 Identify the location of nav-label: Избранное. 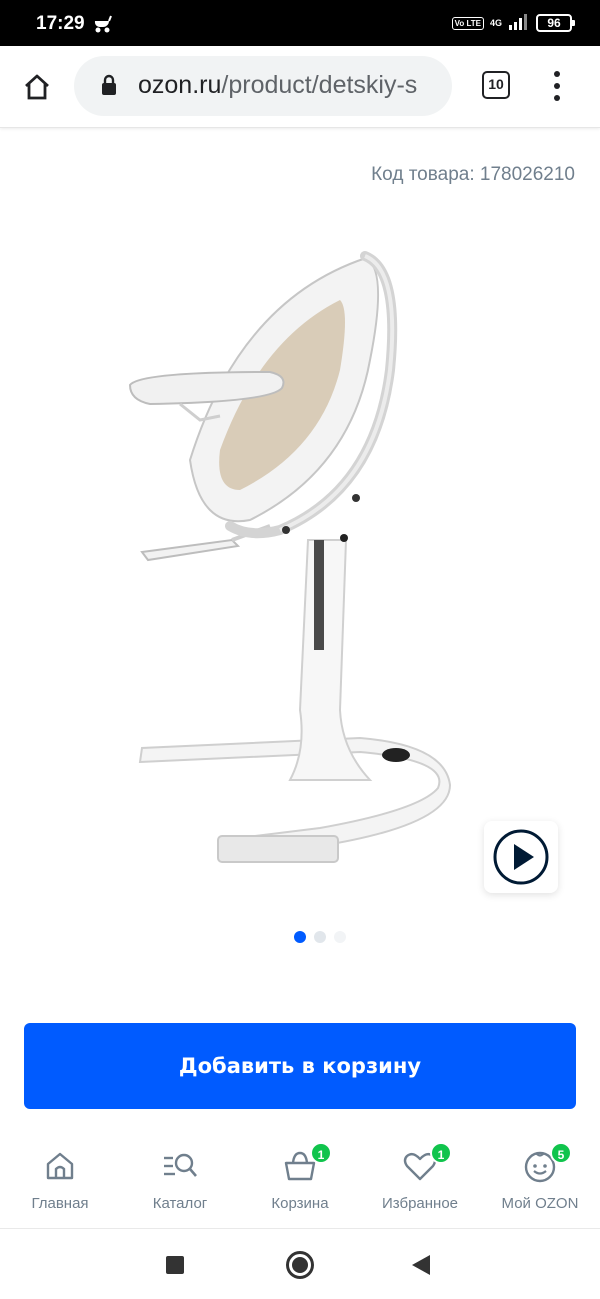
(420, 1203).